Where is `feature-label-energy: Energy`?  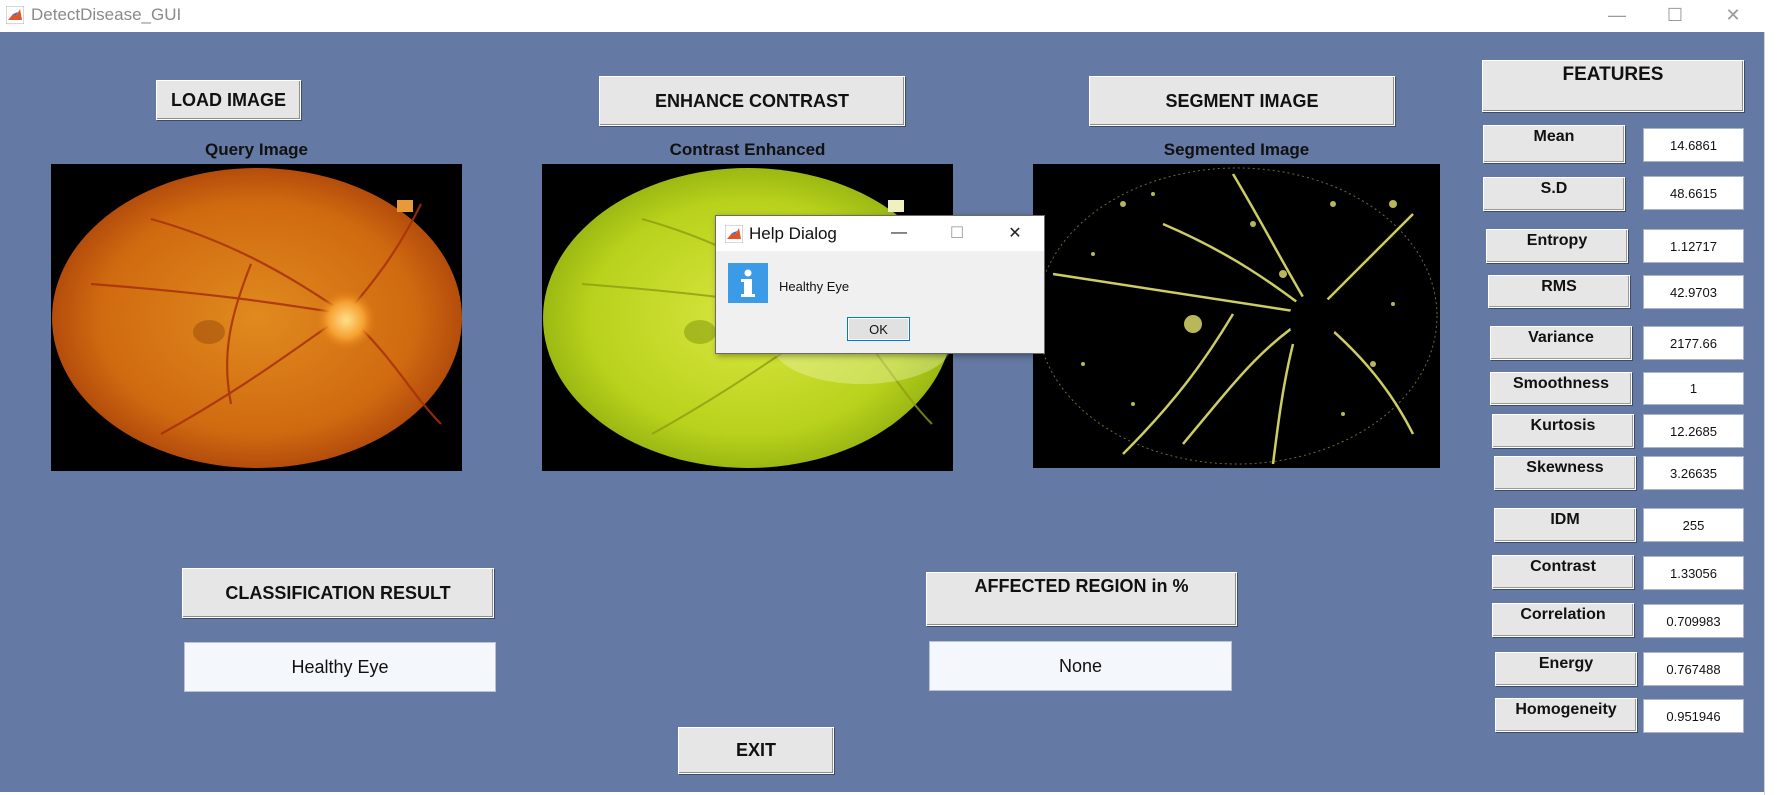
feature-label-energy: Energy is located at coordinates (1566, 669).